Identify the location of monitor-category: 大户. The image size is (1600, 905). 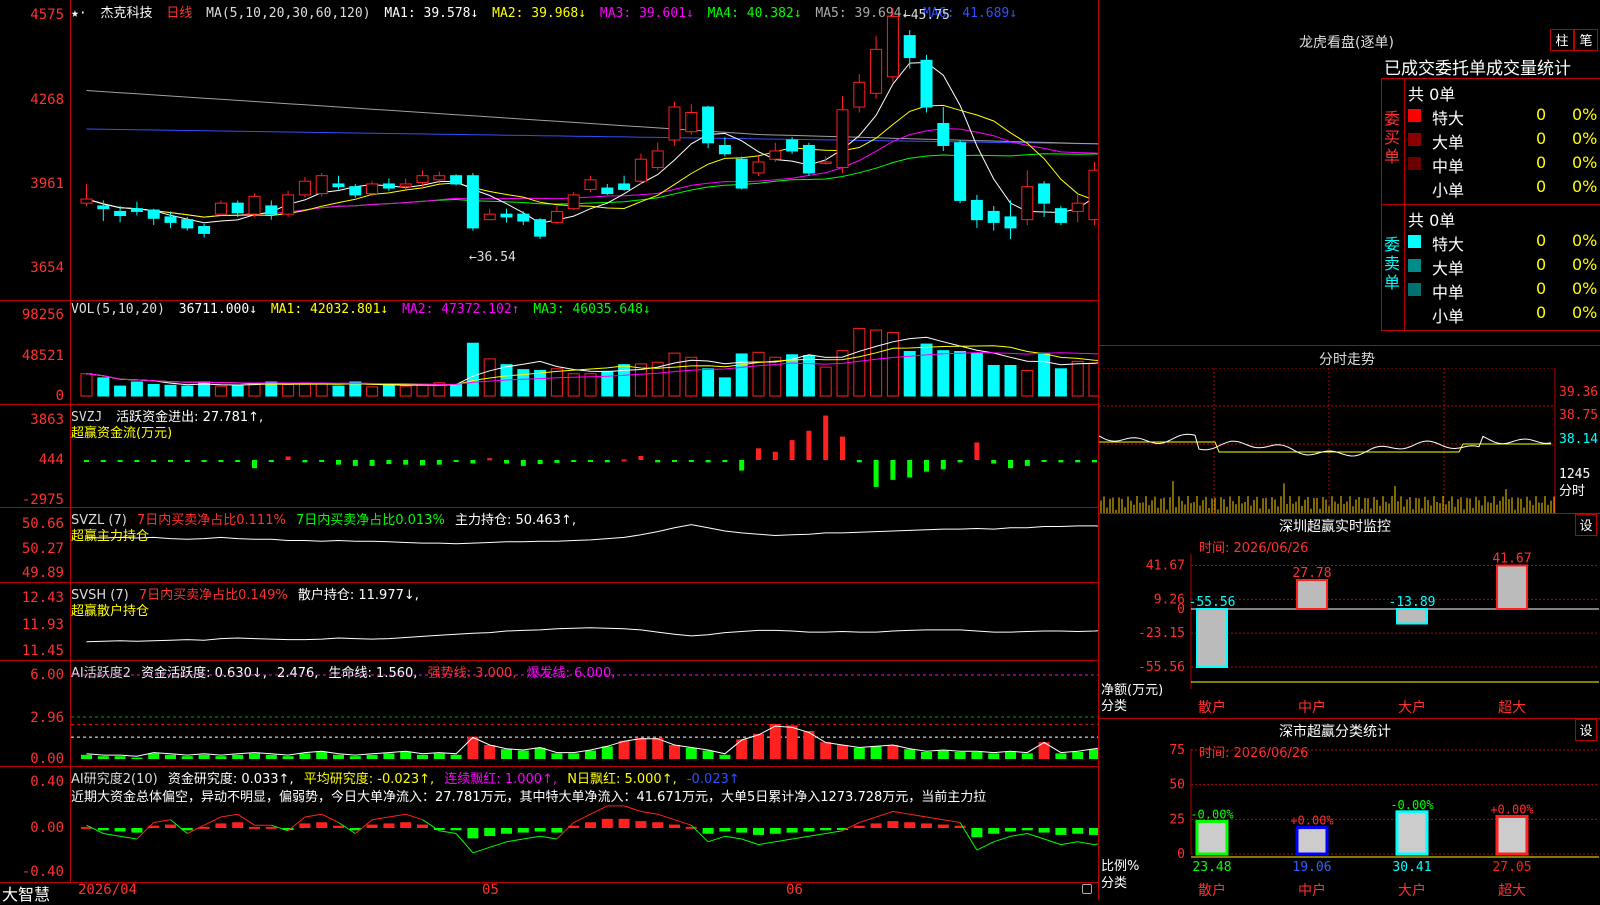
(1412, 707).